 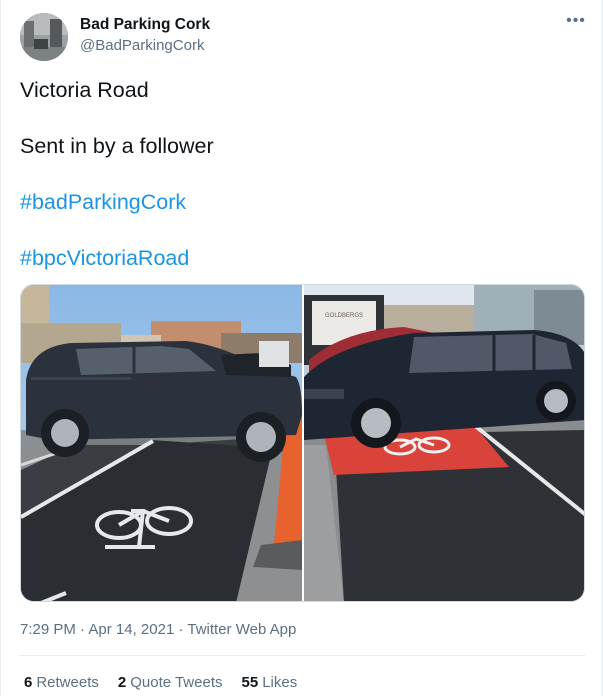 I want to click on retweets-label: Retweets, so click(x=67, y=682).